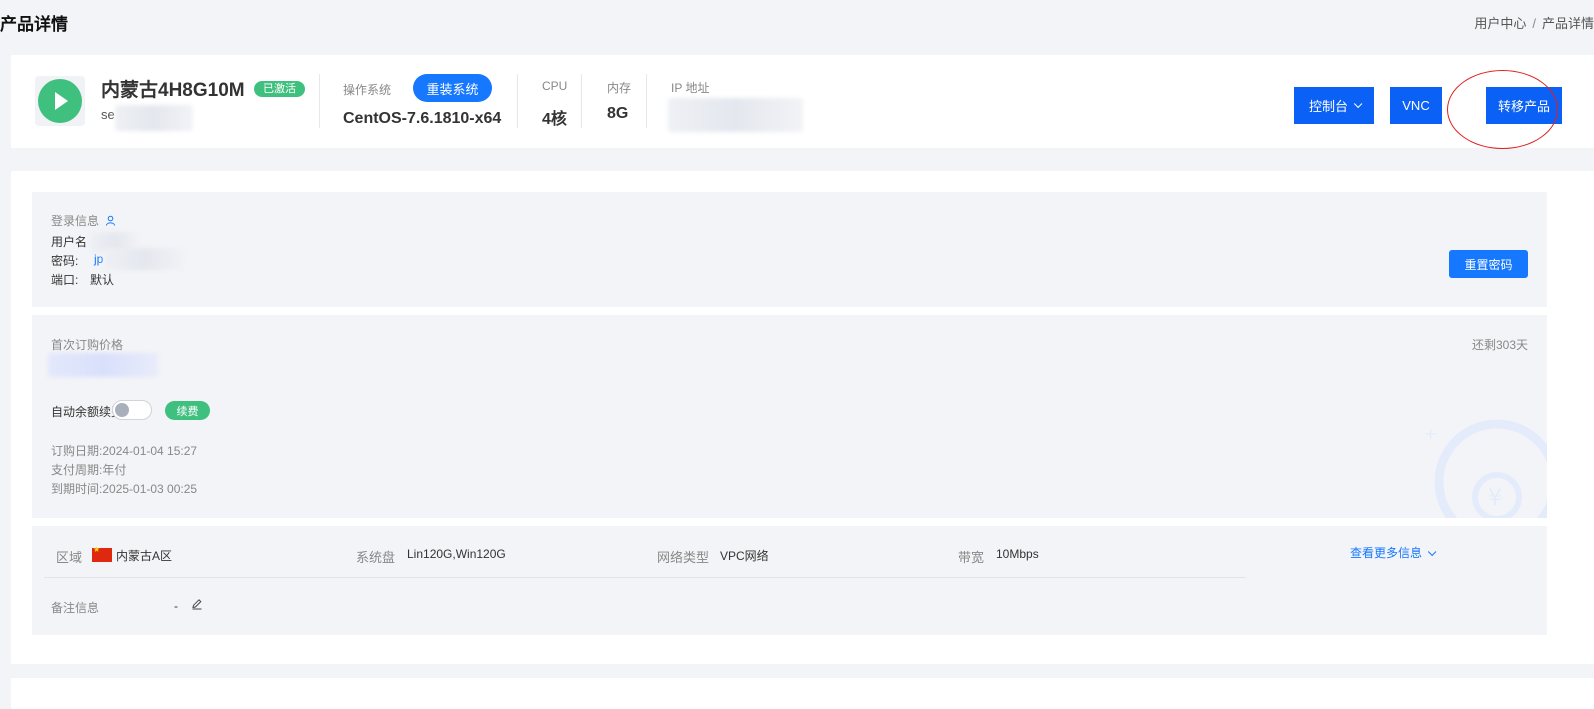 Image resolution: width=1594 pixels, height=709 pixels. Describe the element at coordinates (98, 259) in the screenshot. I see `password-value: jp` at that location.